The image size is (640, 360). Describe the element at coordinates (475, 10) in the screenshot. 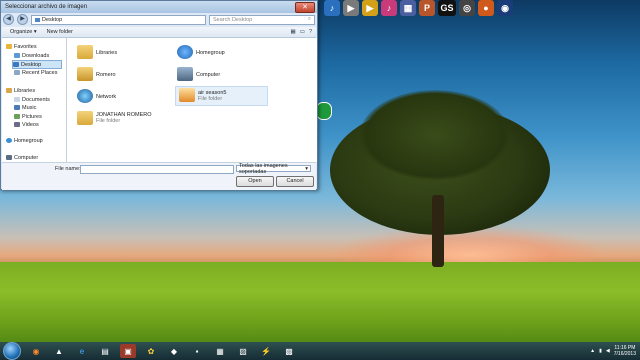

I see `top-tray: GS ◎ ● ◉` at that location.